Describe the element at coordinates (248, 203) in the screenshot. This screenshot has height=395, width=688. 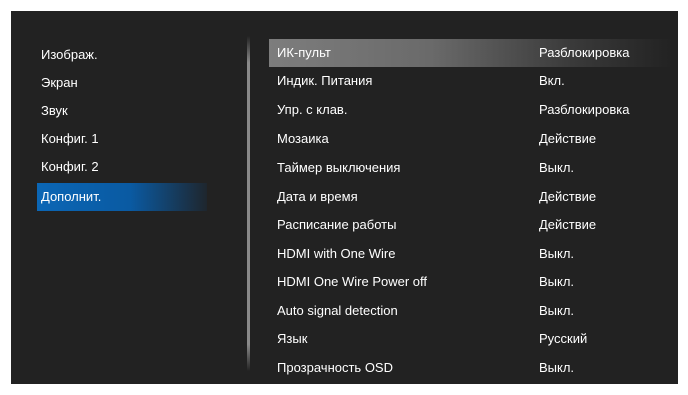
I see `menu-divider` at that location.